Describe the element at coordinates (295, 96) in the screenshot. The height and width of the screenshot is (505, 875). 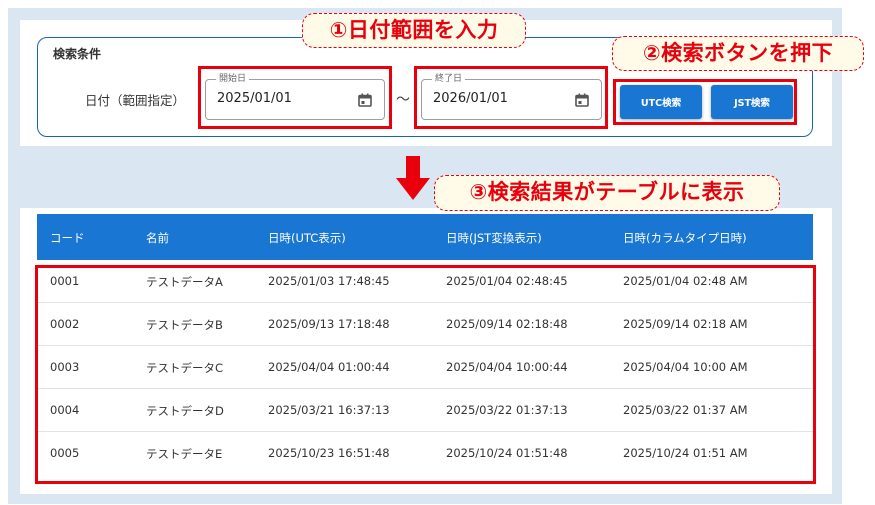
I see `start-date-field: 開始日 2025/01/01` at that location.